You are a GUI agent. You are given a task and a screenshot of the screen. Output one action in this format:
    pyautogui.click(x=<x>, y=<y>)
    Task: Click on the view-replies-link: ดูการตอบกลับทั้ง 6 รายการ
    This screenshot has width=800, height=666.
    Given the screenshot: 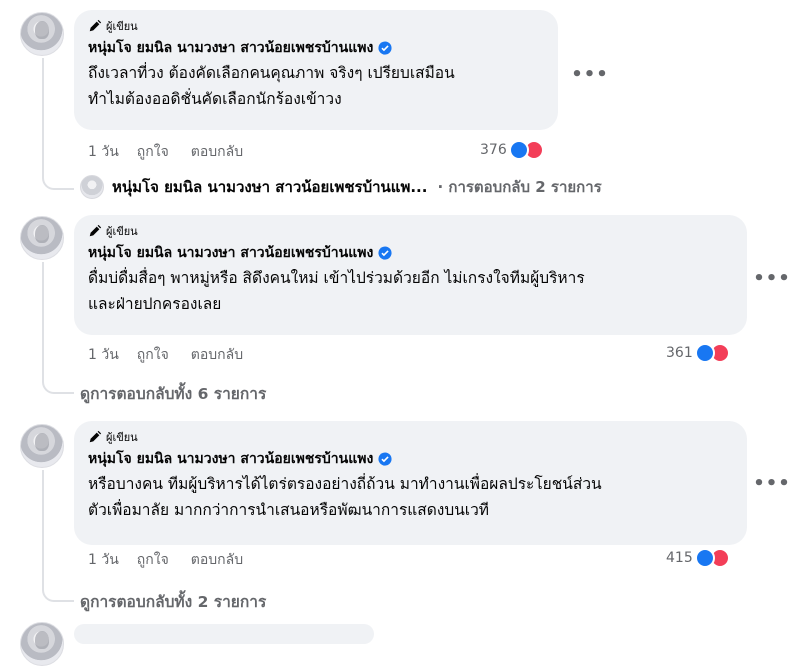 What is the action you would take?
    pyautogui.click(x=173, y=393)
    